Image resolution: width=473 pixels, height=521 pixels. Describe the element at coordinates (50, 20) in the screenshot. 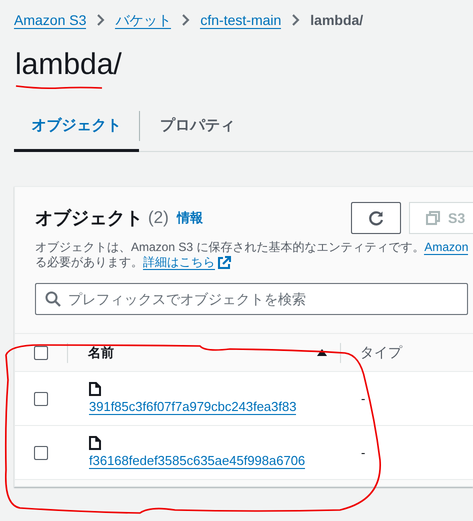

I see `breadcrumb-link: Amazon S3` at that location.